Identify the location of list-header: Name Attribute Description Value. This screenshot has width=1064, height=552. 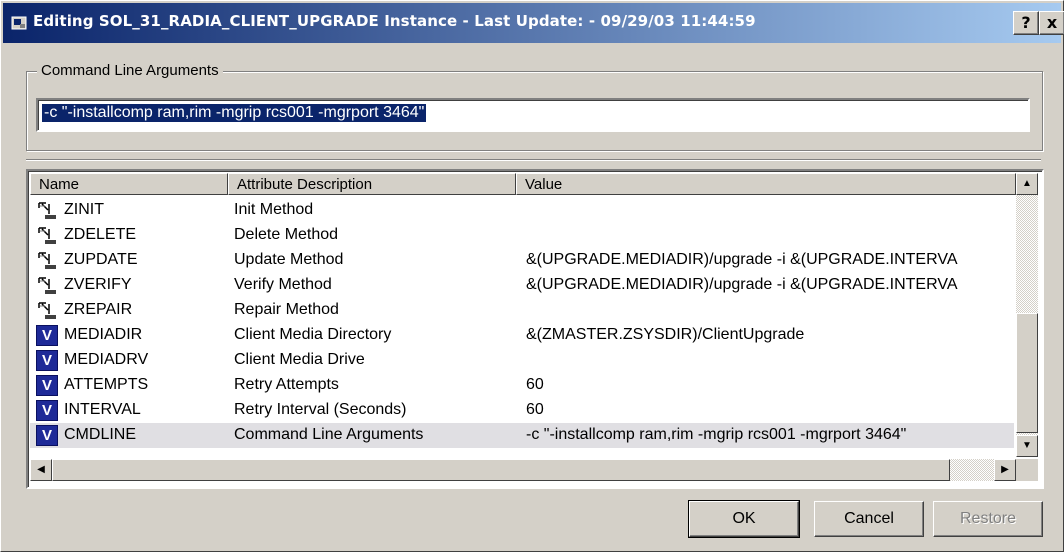
(525, 185).